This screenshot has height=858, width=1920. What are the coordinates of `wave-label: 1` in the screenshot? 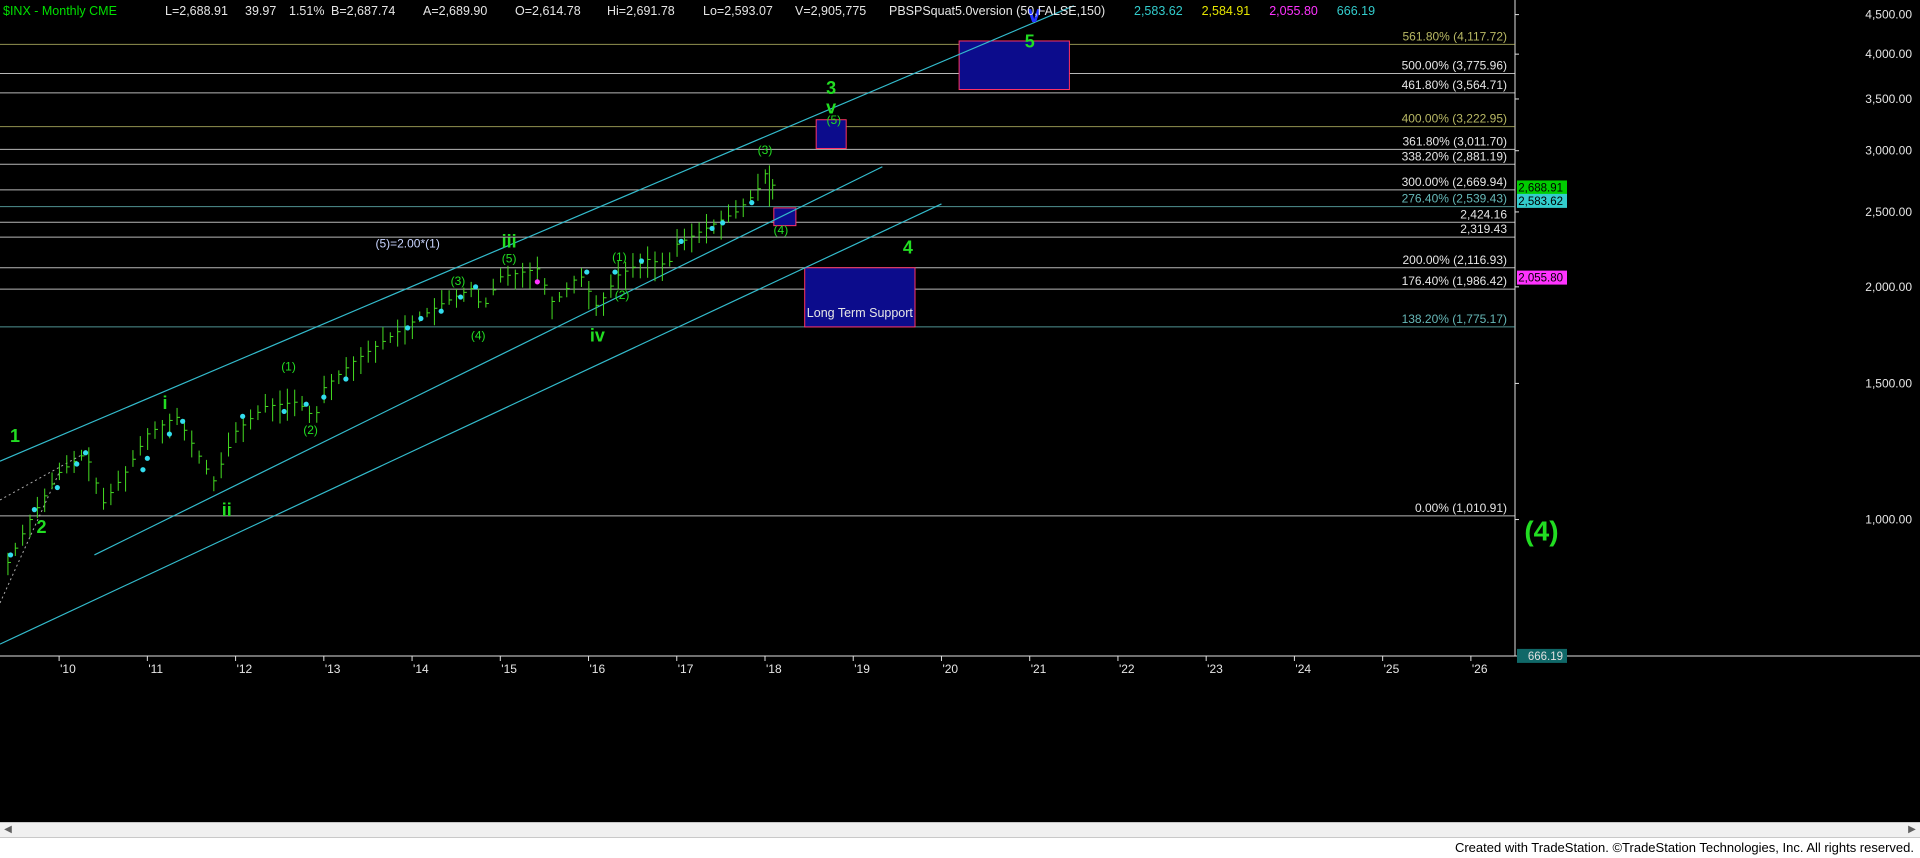 It's located at (15, 436).